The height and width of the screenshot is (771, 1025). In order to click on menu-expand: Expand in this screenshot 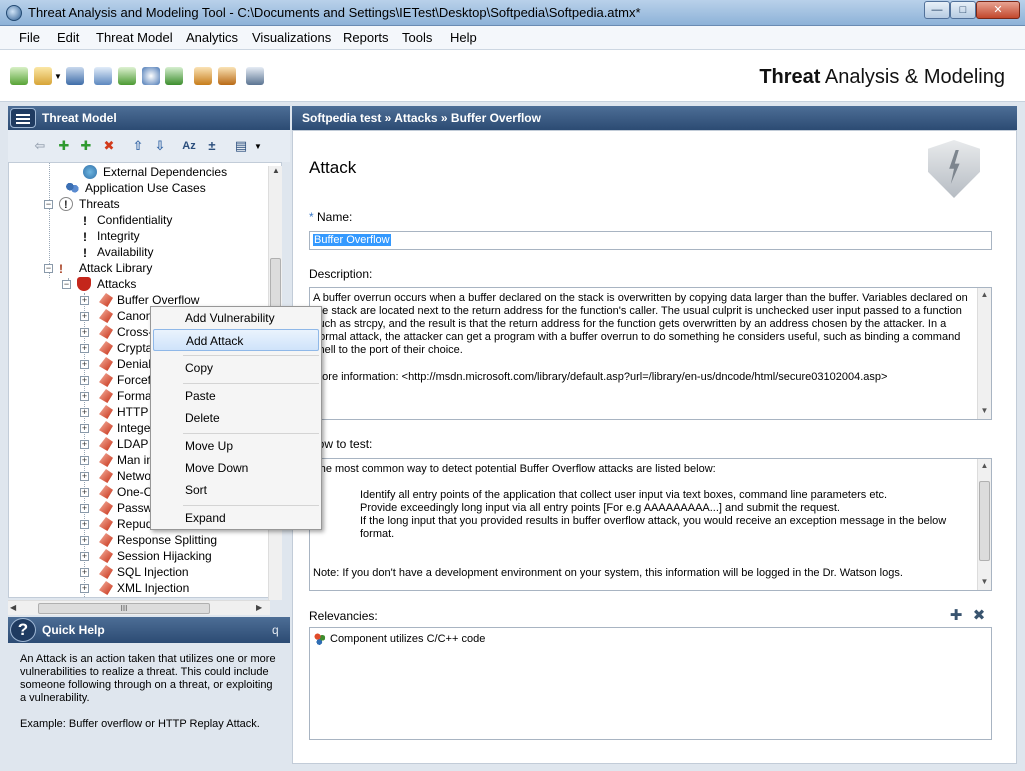, I will do `click(236, 518)`.